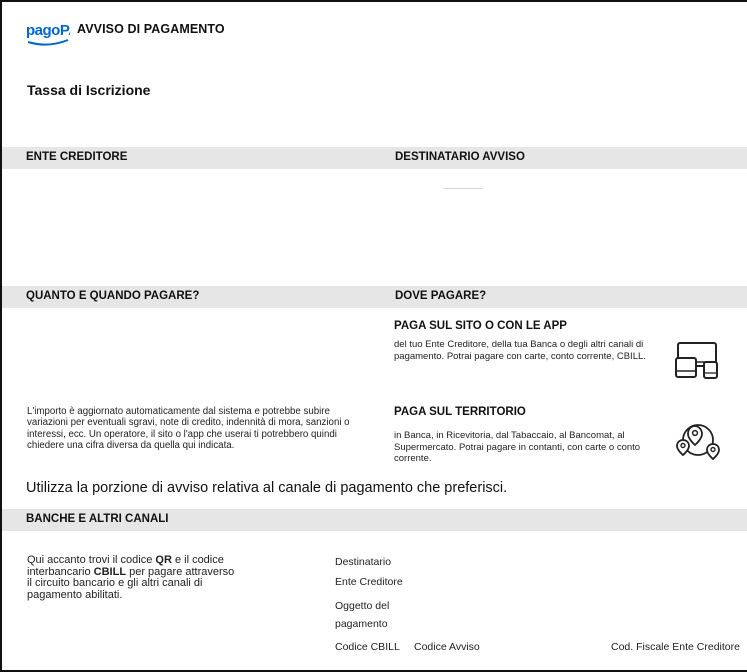  Describe the element at coordinates (363, 562) in the screenshot. I see `destinatario-label: Destinatario` at that location.